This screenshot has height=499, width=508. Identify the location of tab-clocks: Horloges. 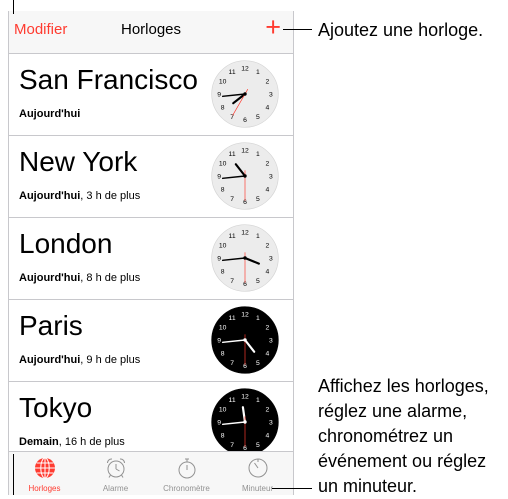
(44, 473).